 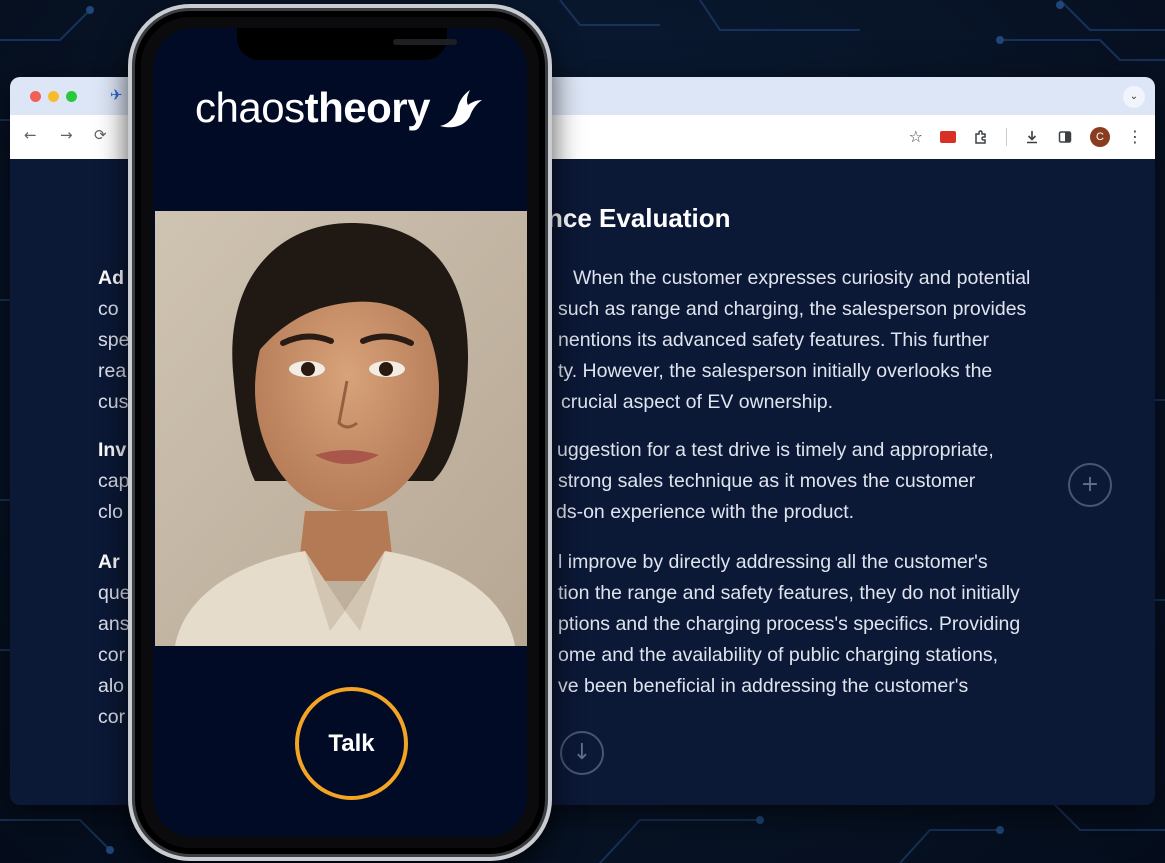 What do you see at coordinates (114, 624) in the screenshot?
I see `text-line: ans` at bounding box center [114, 624].